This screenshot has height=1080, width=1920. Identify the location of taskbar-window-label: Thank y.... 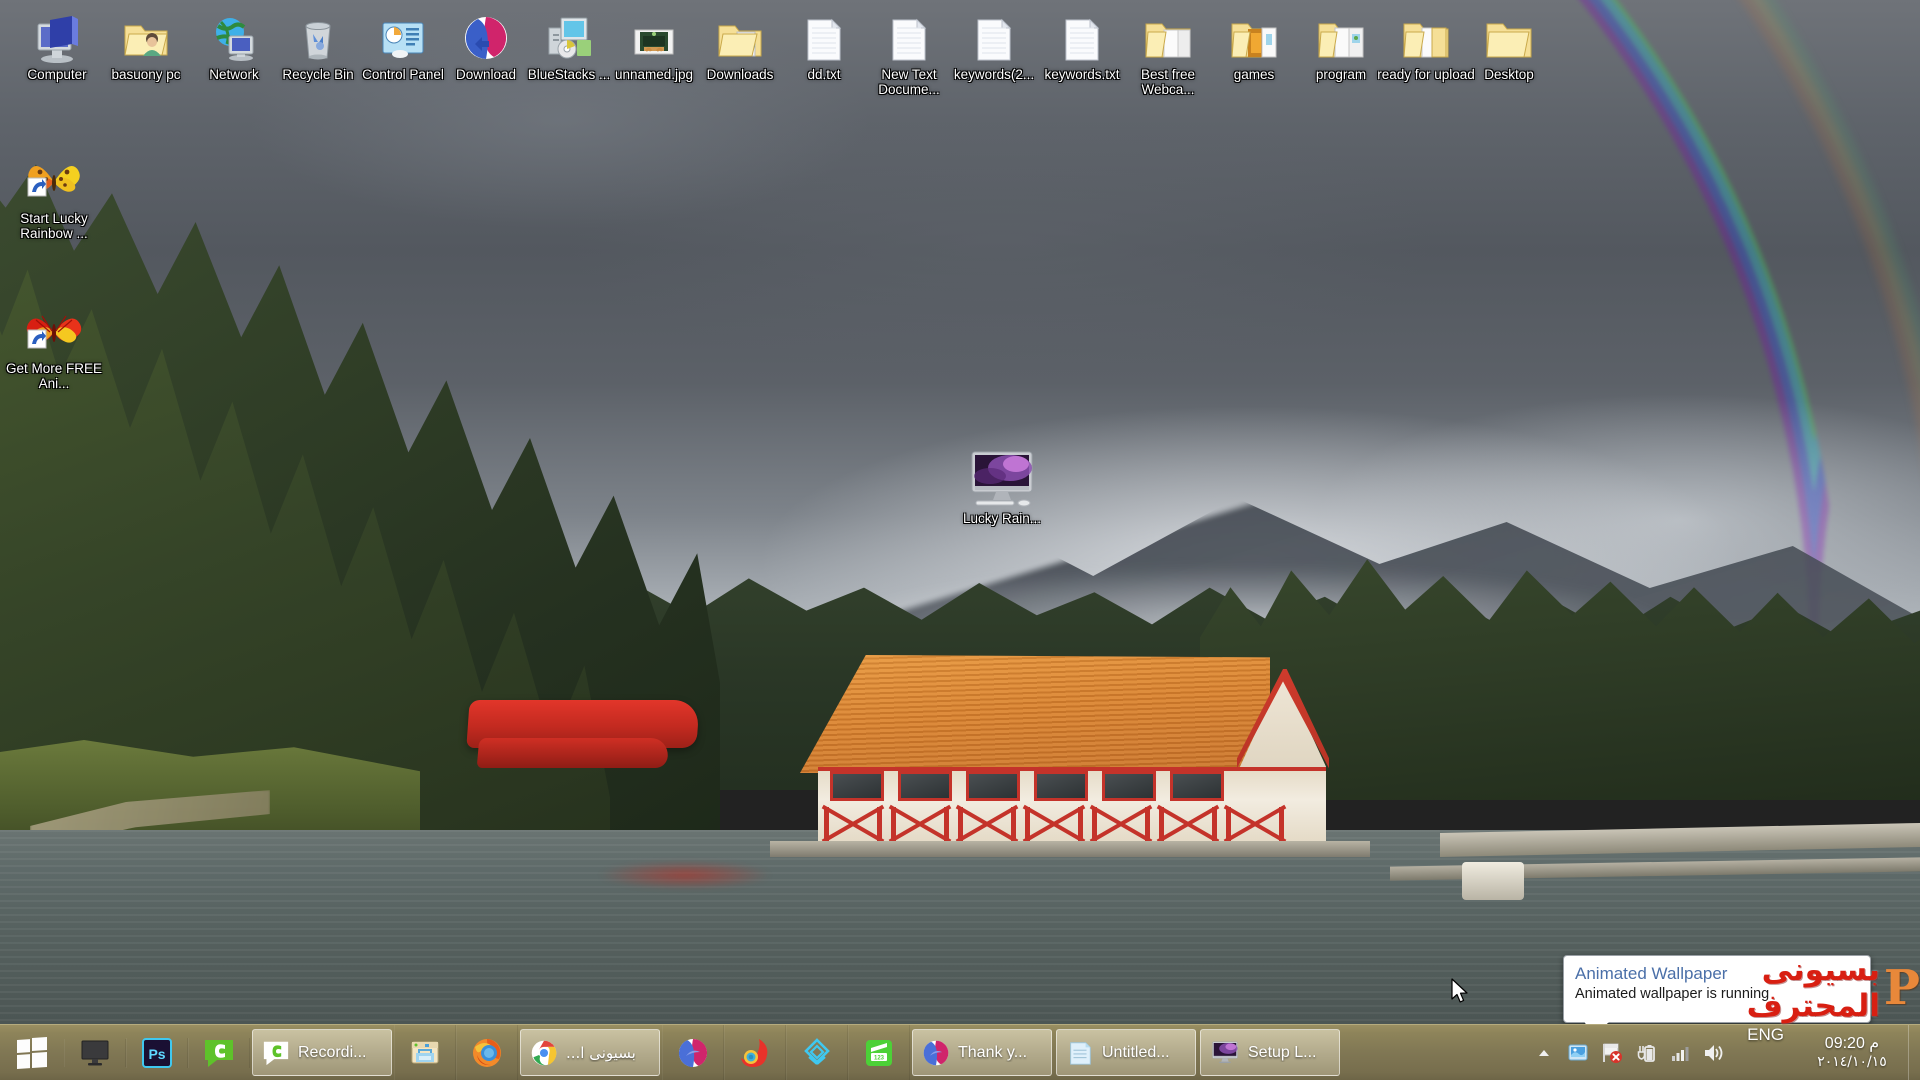
(993, 1052).